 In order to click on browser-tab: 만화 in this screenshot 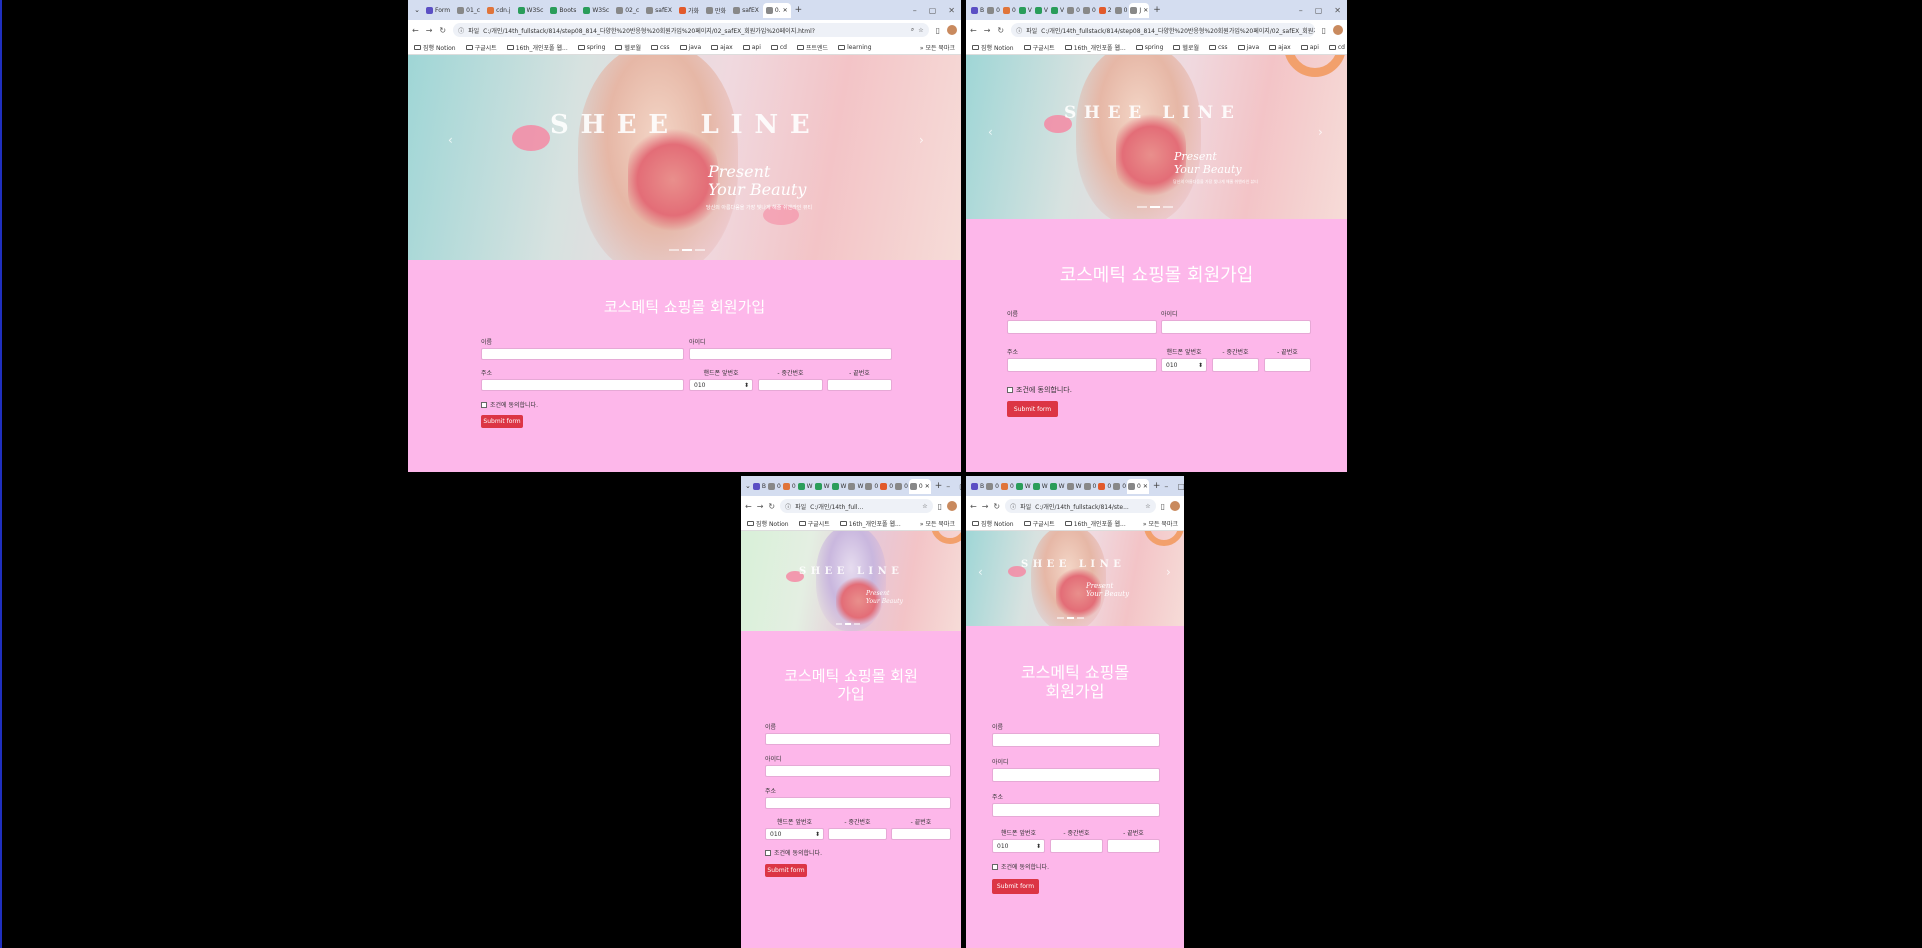, I will do `click(716, 10)`.